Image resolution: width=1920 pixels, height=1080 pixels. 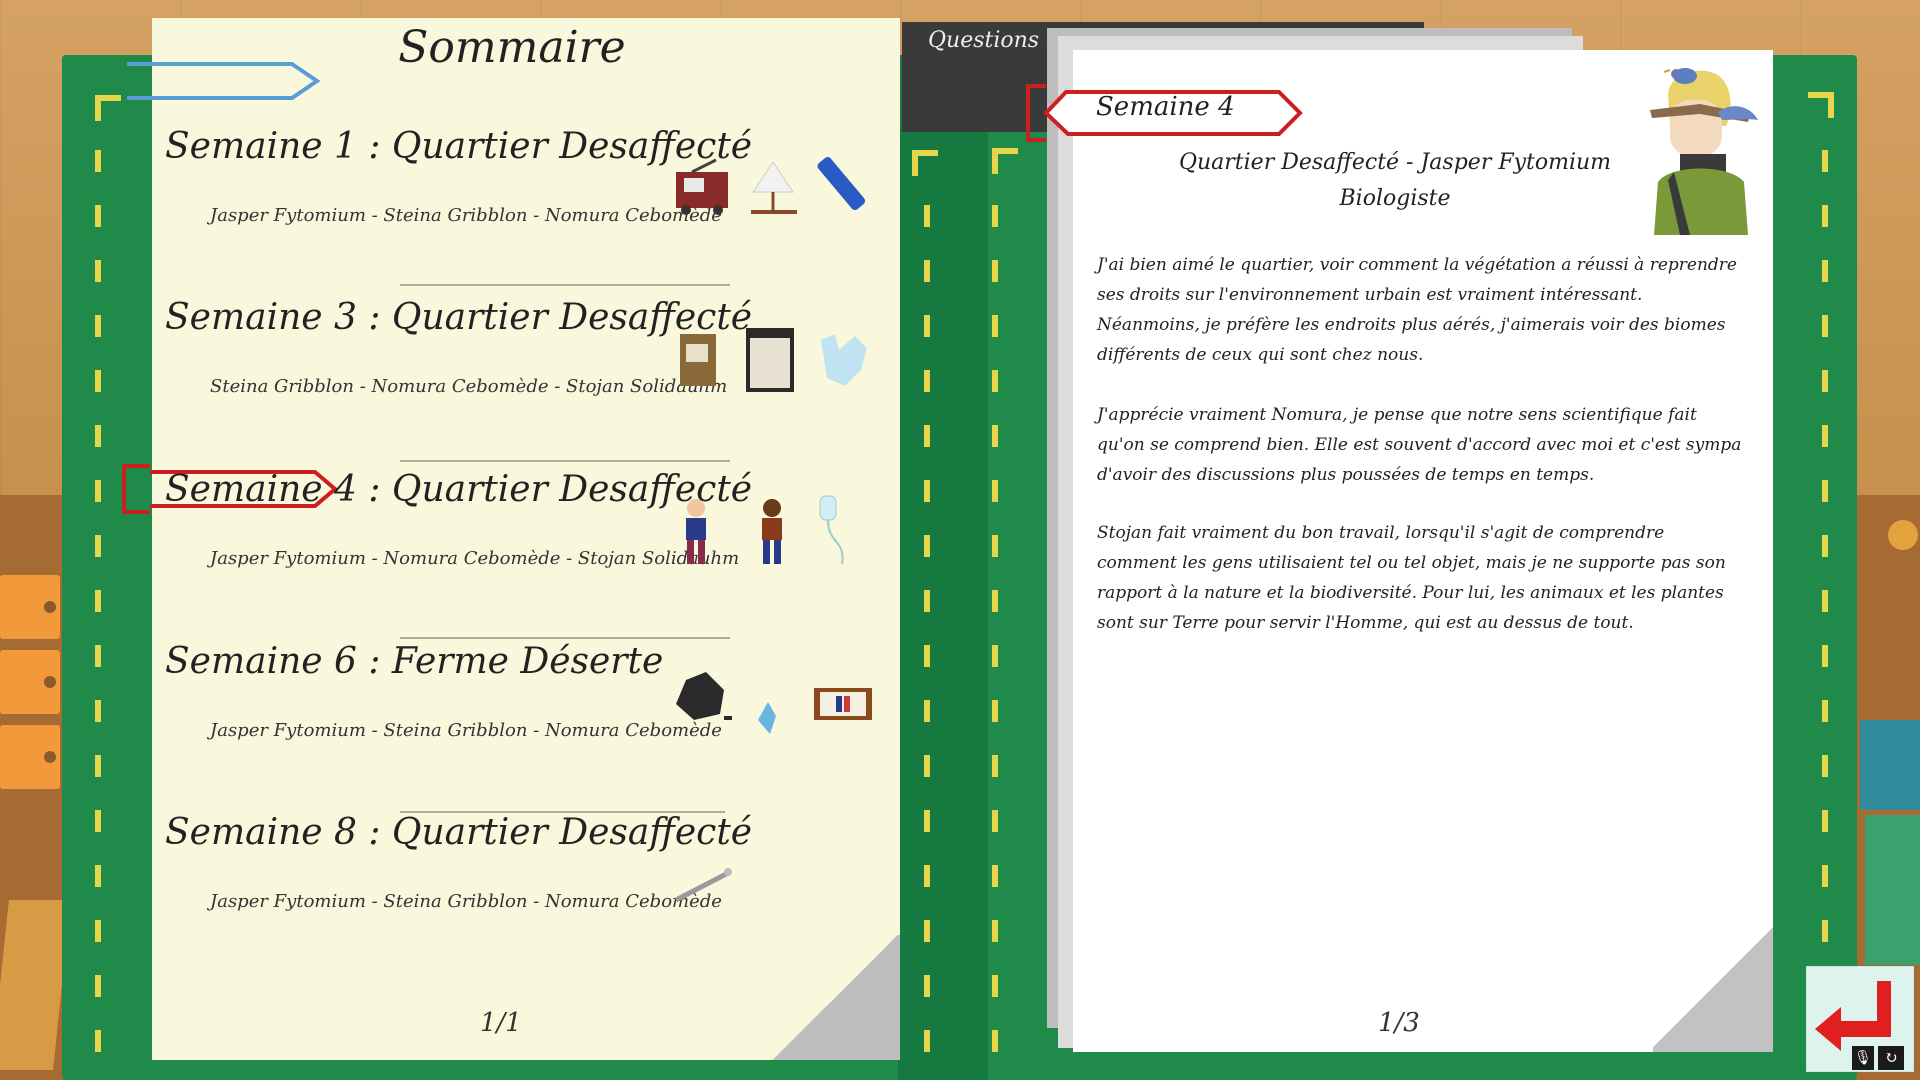 I want to click on page-number: 1/3, so click(x=1399, y=1023).